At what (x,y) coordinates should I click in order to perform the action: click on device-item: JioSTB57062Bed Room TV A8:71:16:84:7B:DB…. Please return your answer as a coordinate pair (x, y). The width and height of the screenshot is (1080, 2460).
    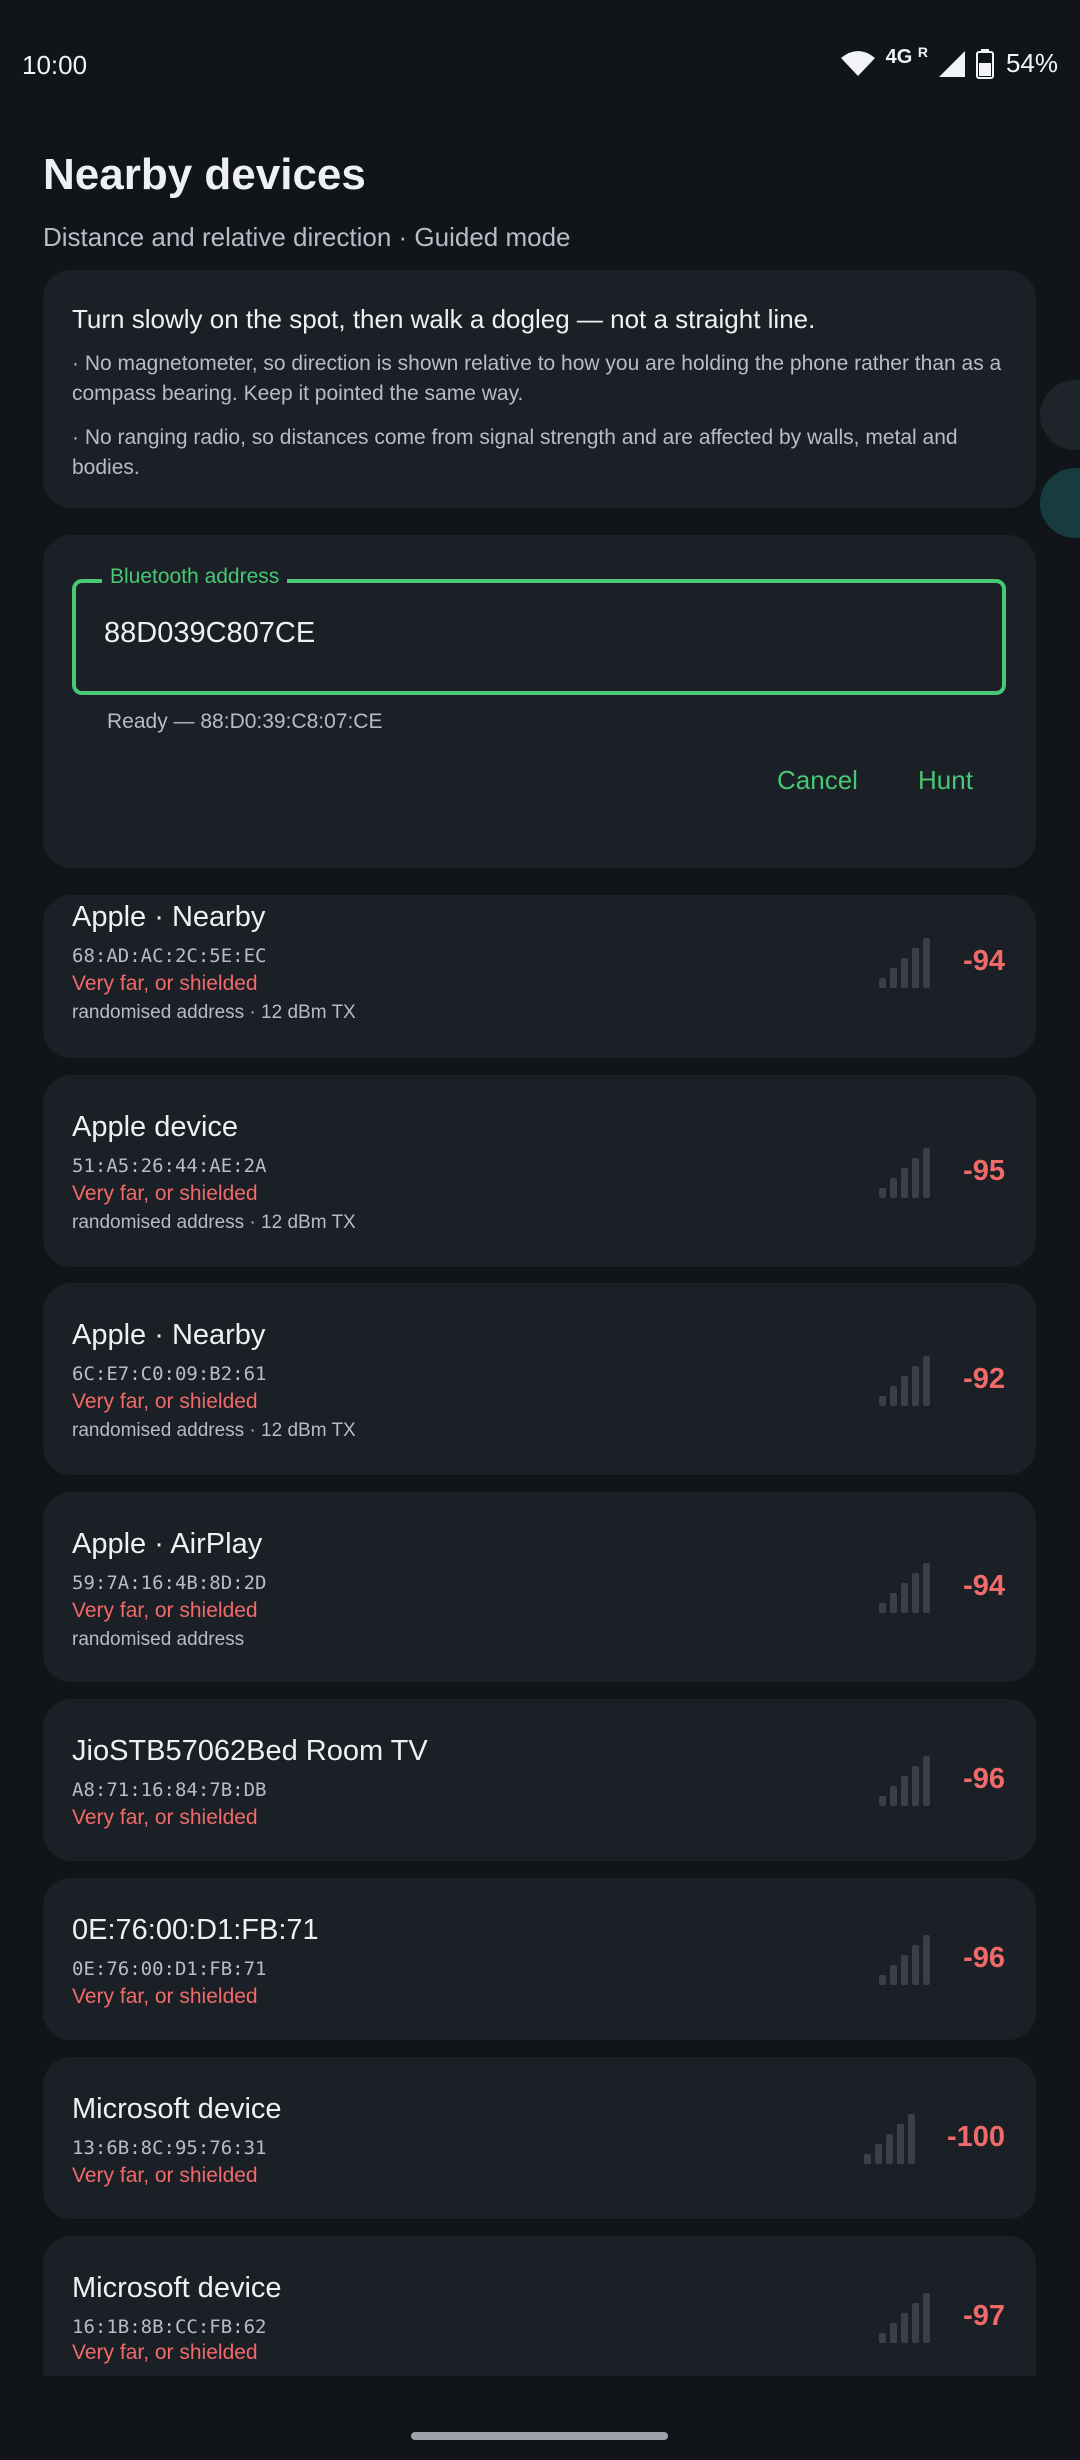
    Looking at the image, I should click on (539, 1780).